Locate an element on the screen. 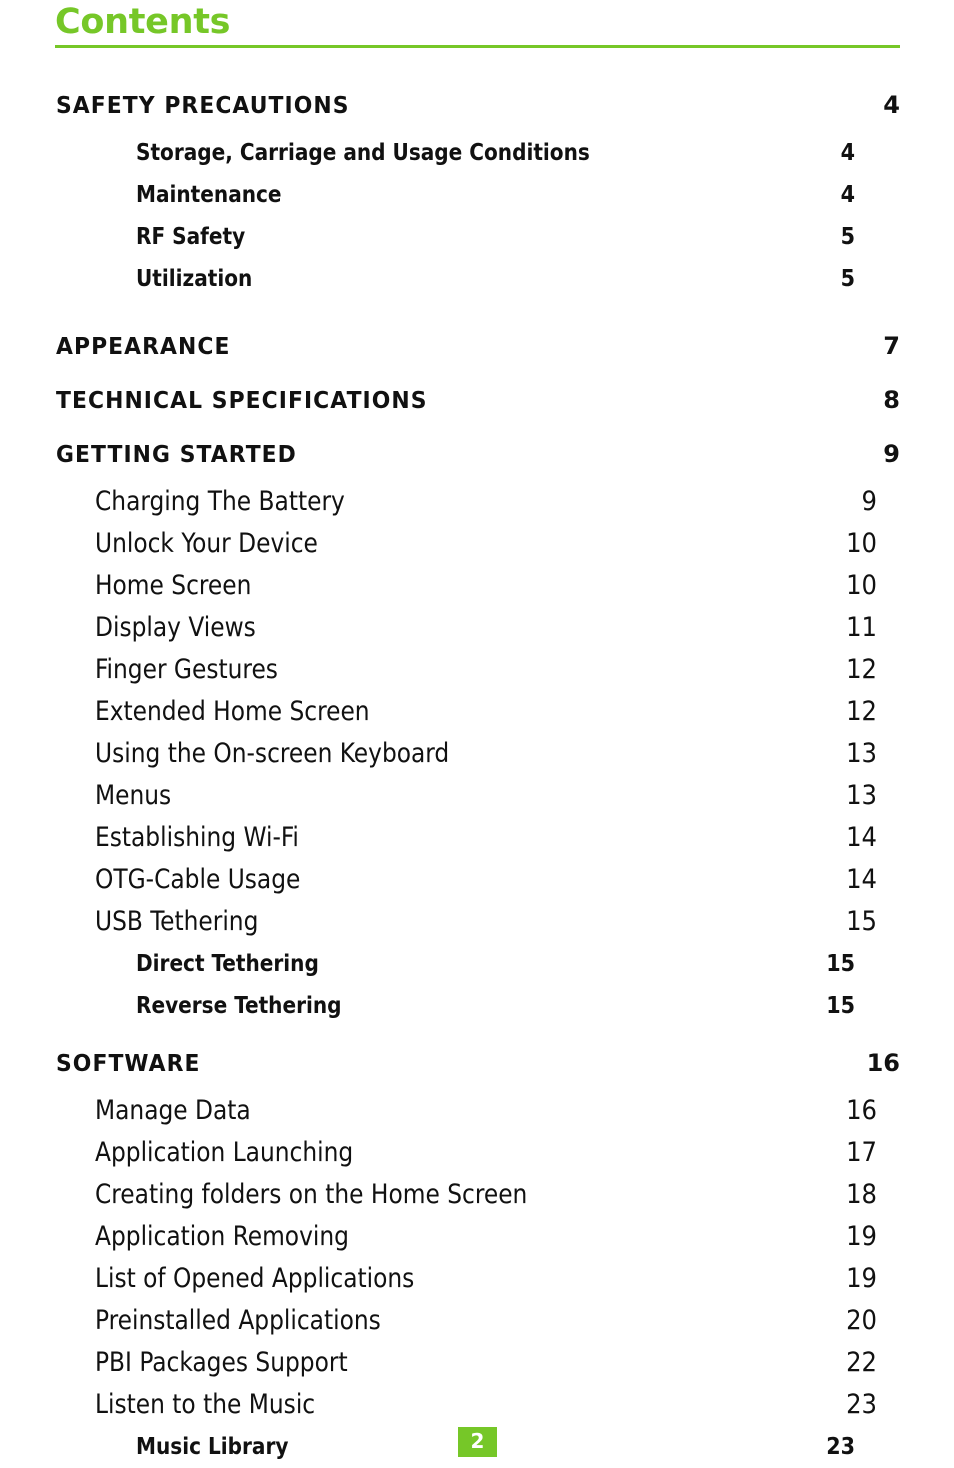 The image size is (954, 1468). toc-entry-label: Direct Tethering is located at coordinates (227, 964).